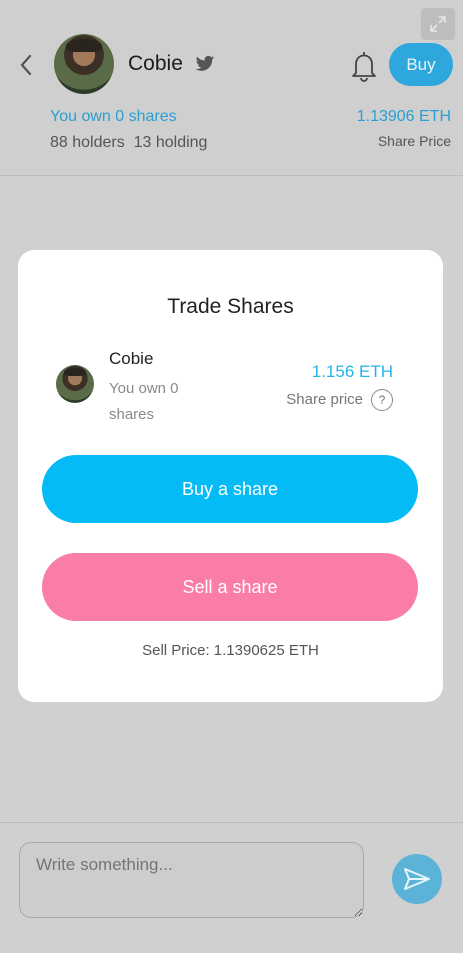 The height and width of the screenshot is (953, 463). Describe the element at coordinates (352, 371) in the screenshot. I see `share-price-value: 1.156 ETH` at that location.